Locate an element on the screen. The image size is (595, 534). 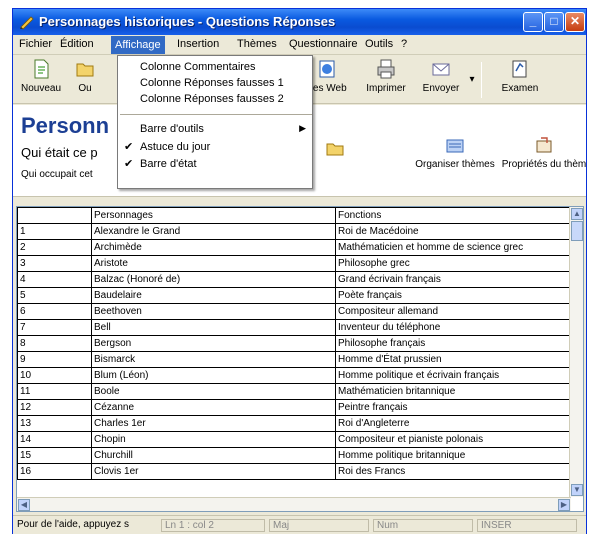
fonction-cell: Poète français is located at coordinates (452, 295).